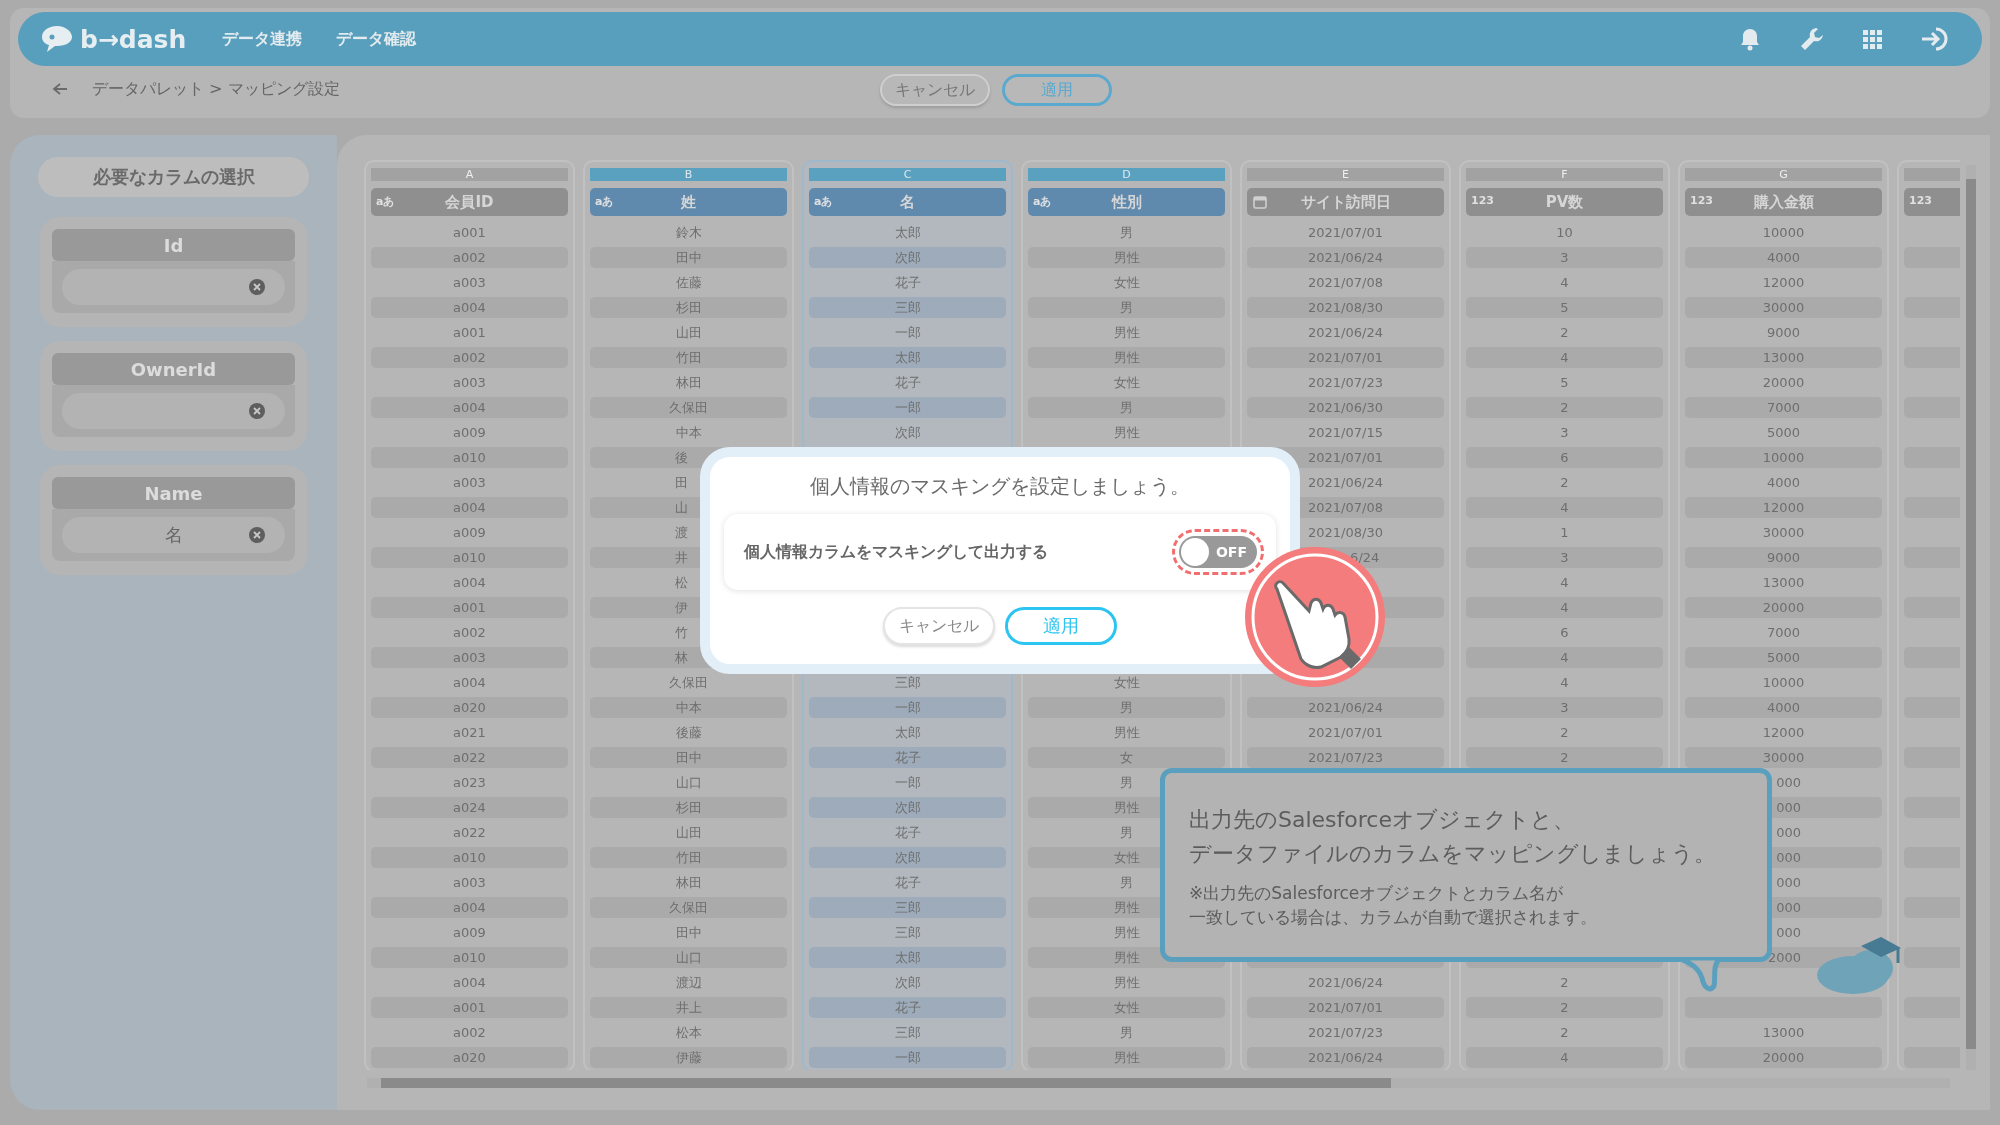 This screenshot has width=2000, height=1125. What do you see at coordinates (1750, 39) in the screenshot?
I see `bell-icon` at bounding box center [1750, 39].